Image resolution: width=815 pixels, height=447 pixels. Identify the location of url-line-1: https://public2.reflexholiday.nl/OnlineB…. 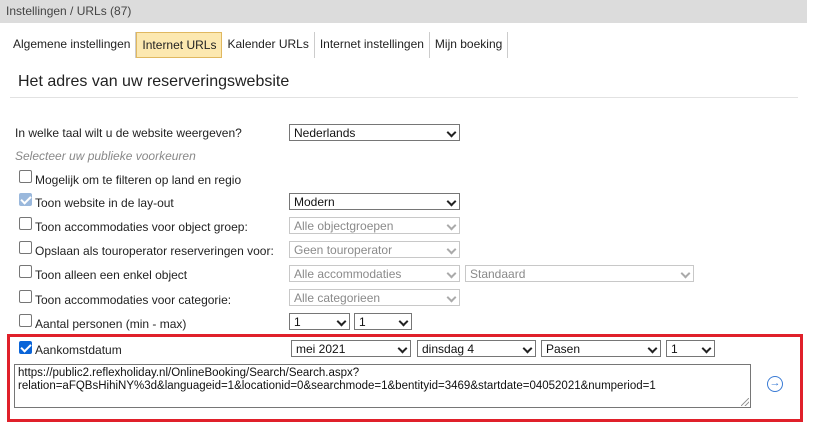
(189, 373).